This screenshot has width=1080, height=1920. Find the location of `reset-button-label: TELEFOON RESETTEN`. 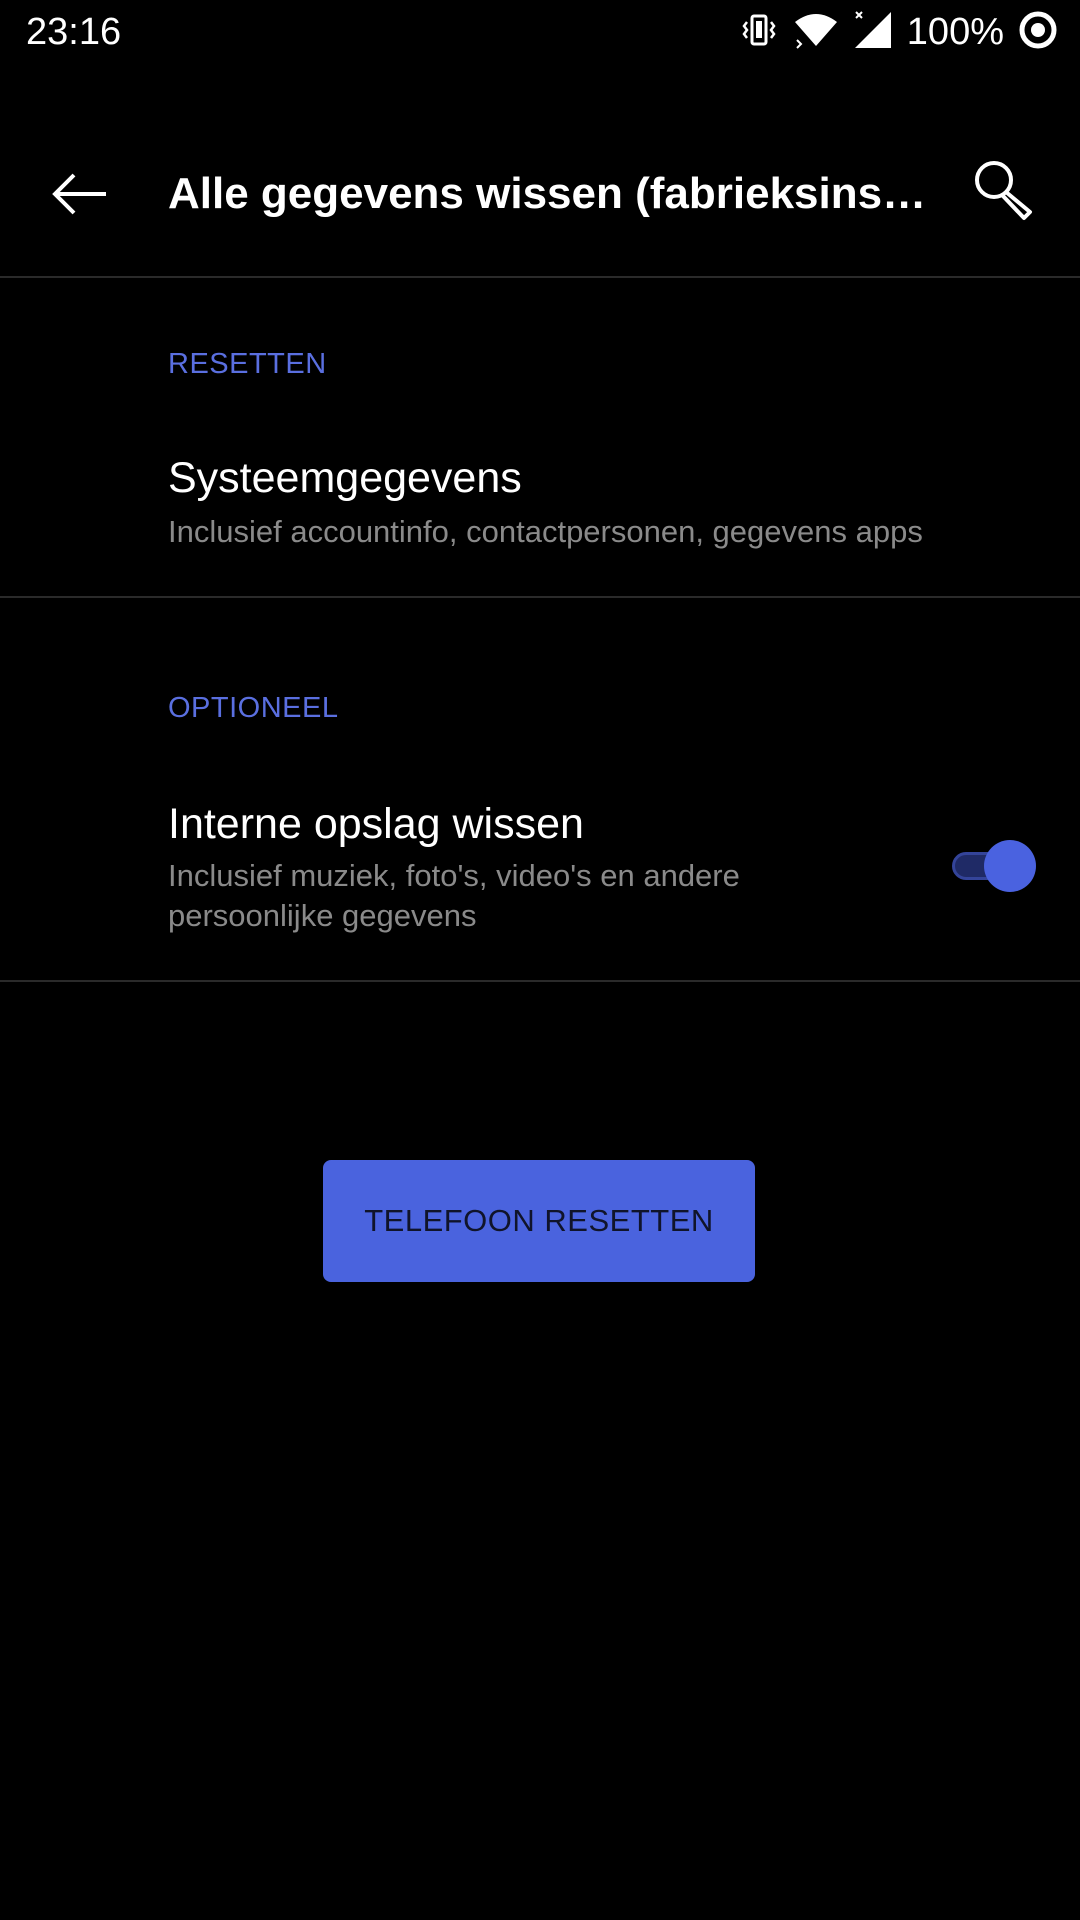

reset-button-label: TELEFOON RESETTEN is located at coordinates (539, 1220).